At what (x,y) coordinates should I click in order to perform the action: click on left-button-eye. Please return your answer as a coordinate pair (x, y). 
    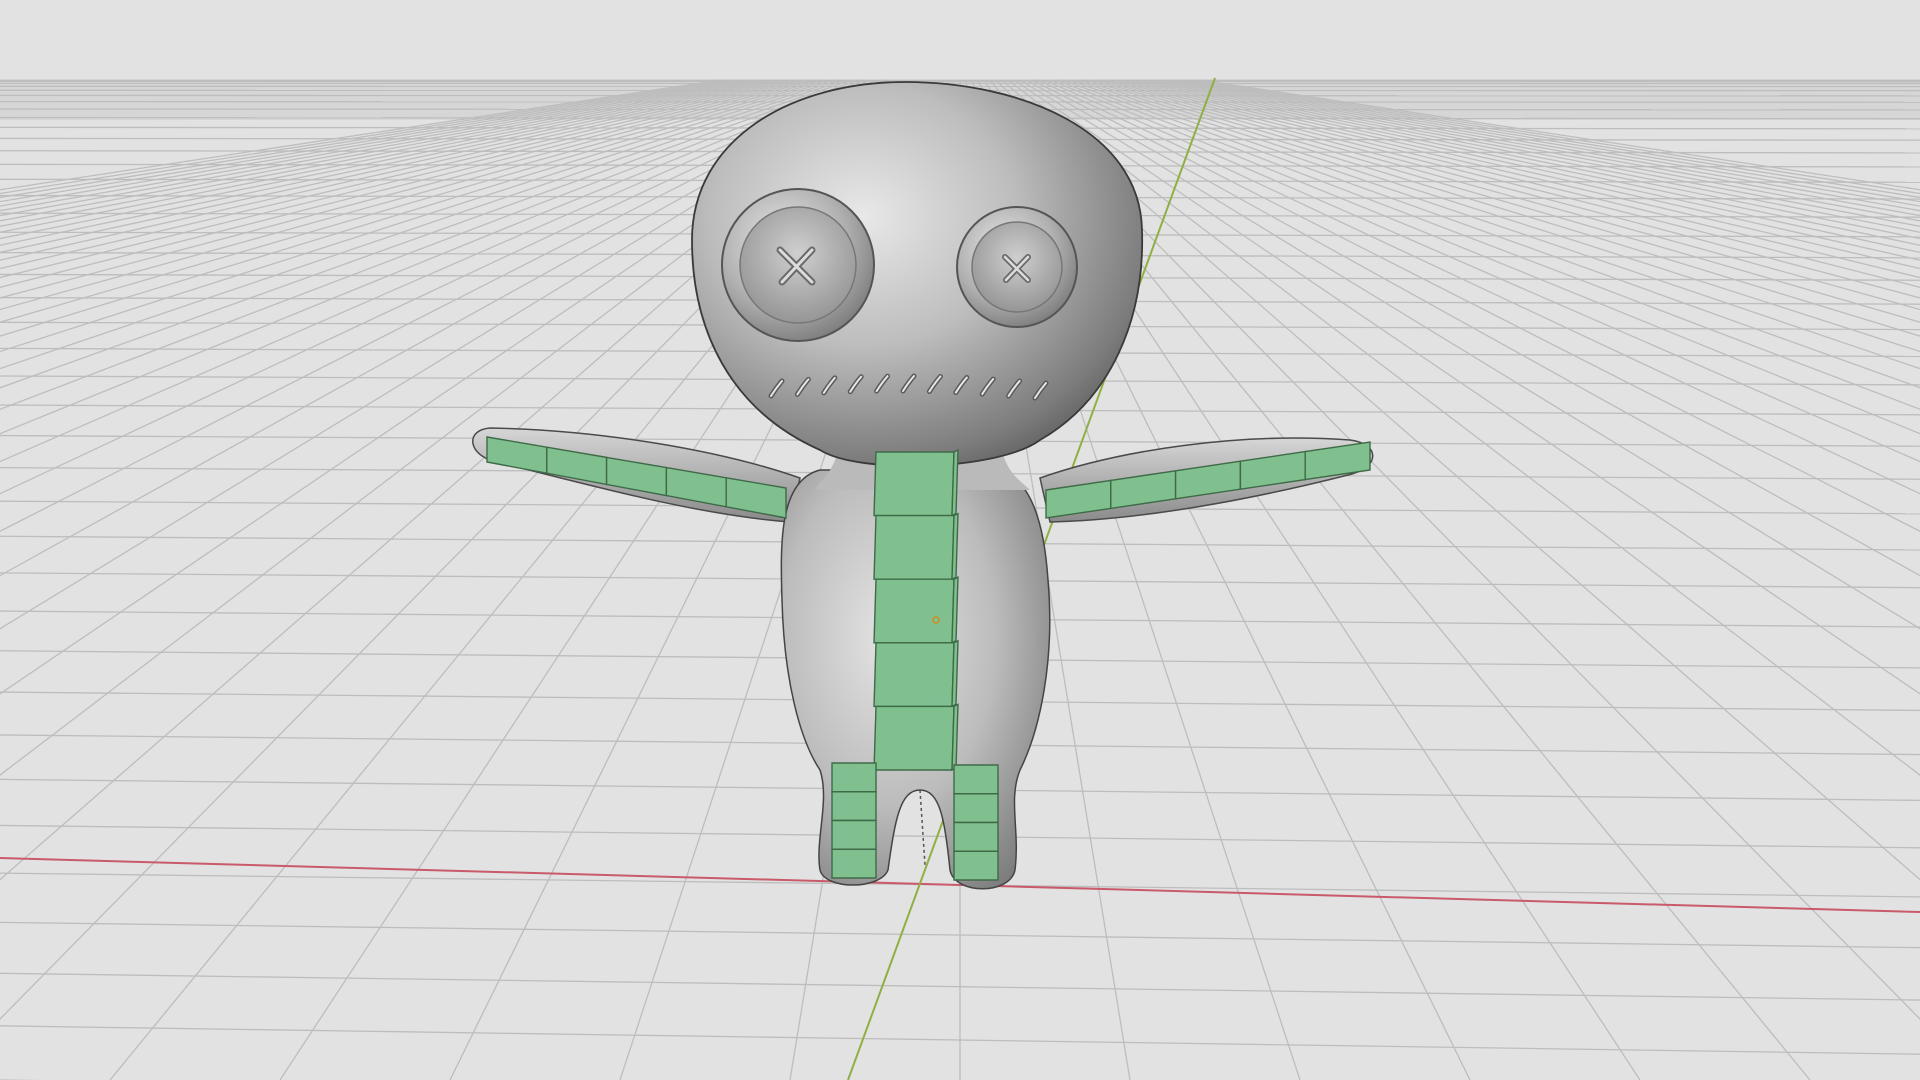
    Looking at the image, I should click on (798, 265).